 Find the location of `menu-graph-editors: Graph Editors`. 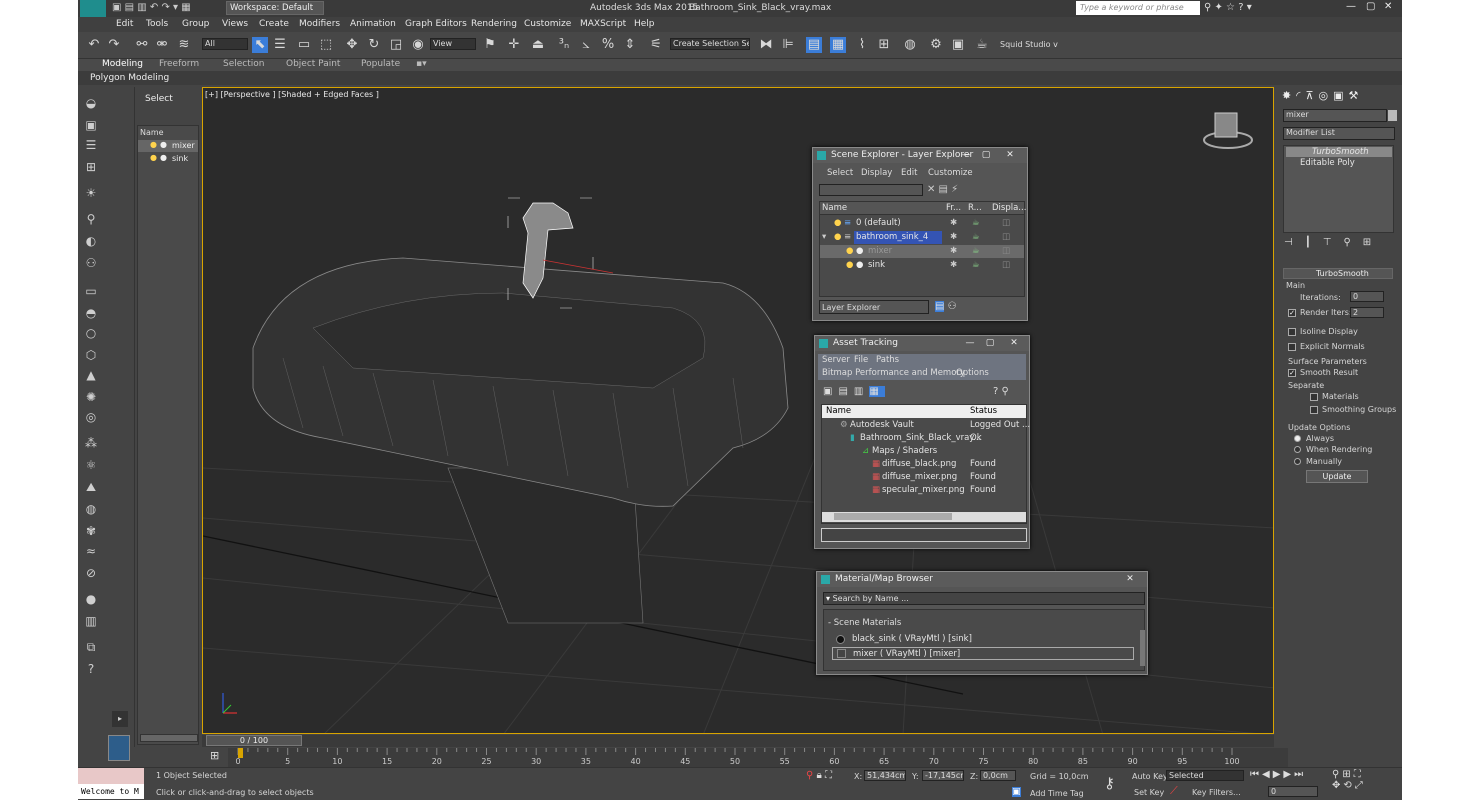

menu-graph-editors: Graph Editors is located at coordinates (436, 24).